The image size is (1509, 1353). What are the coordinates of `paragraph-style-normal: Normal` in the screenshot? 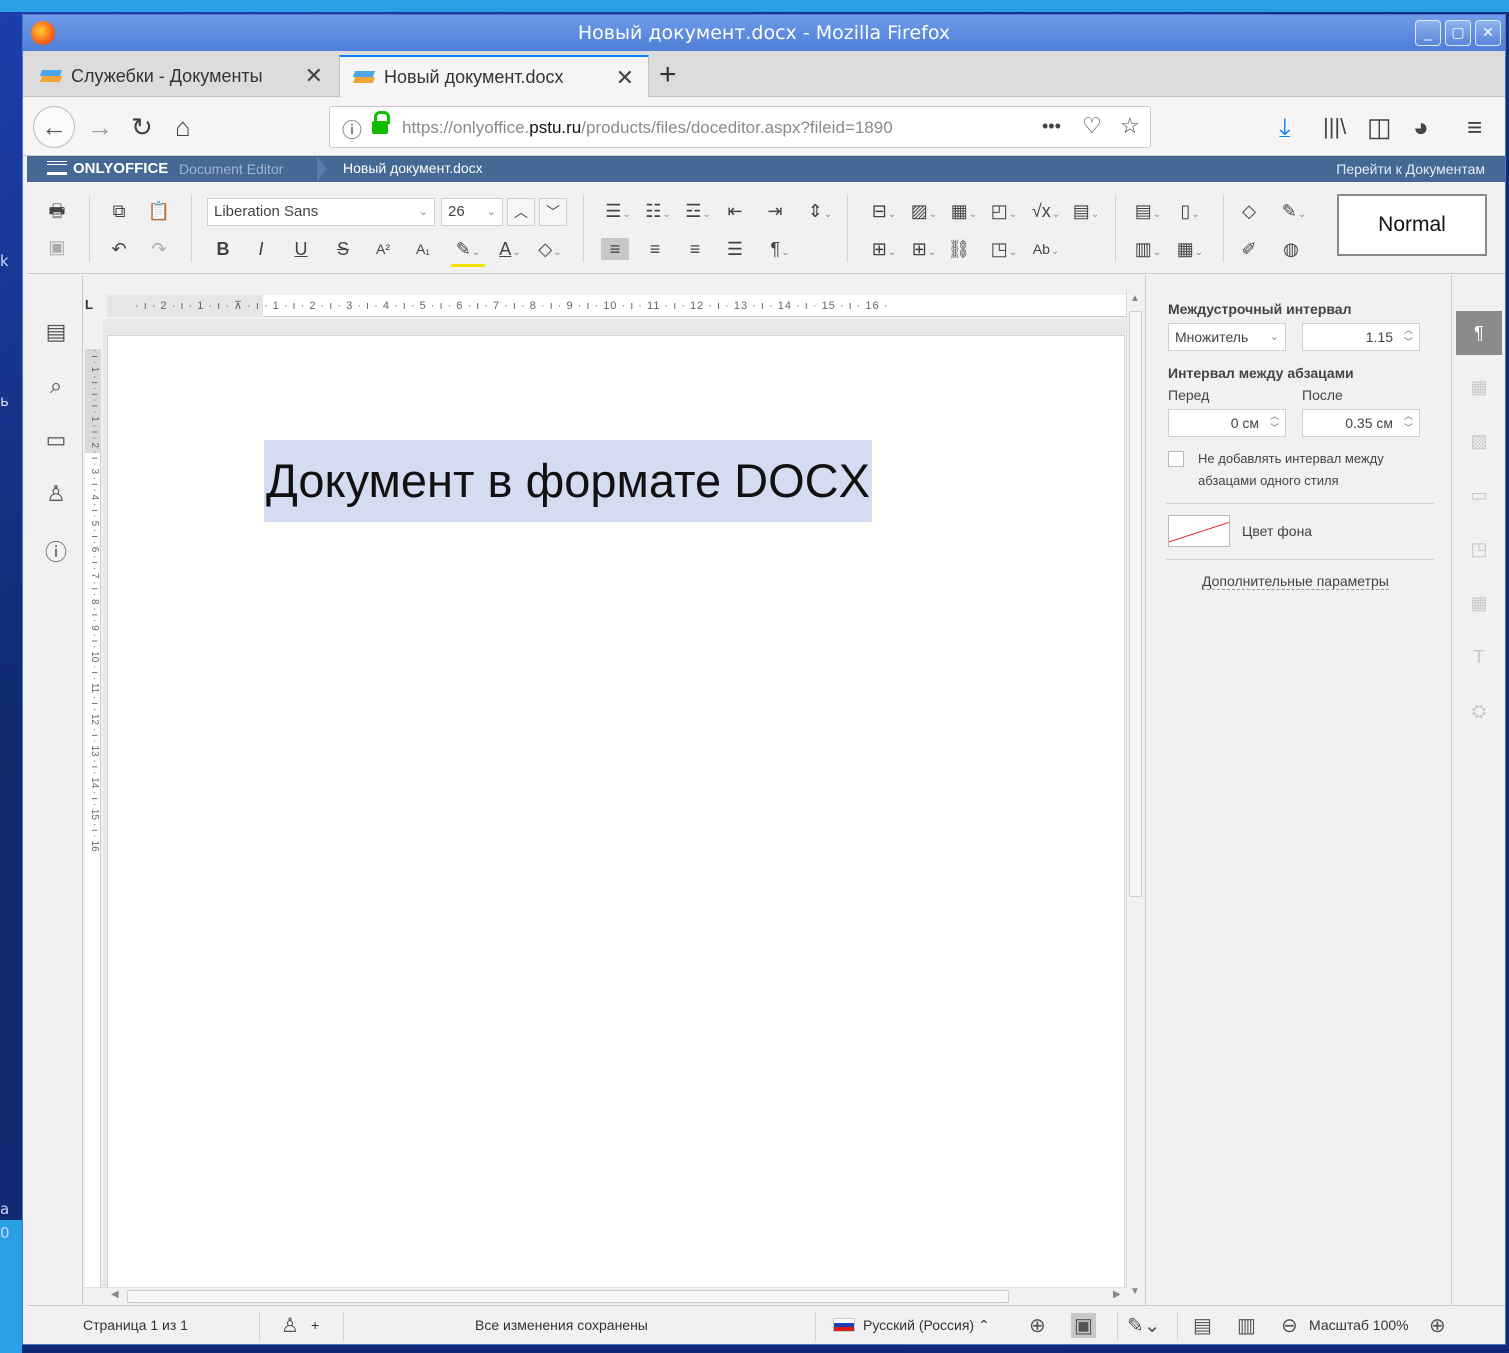 It's located at (1412, 225).